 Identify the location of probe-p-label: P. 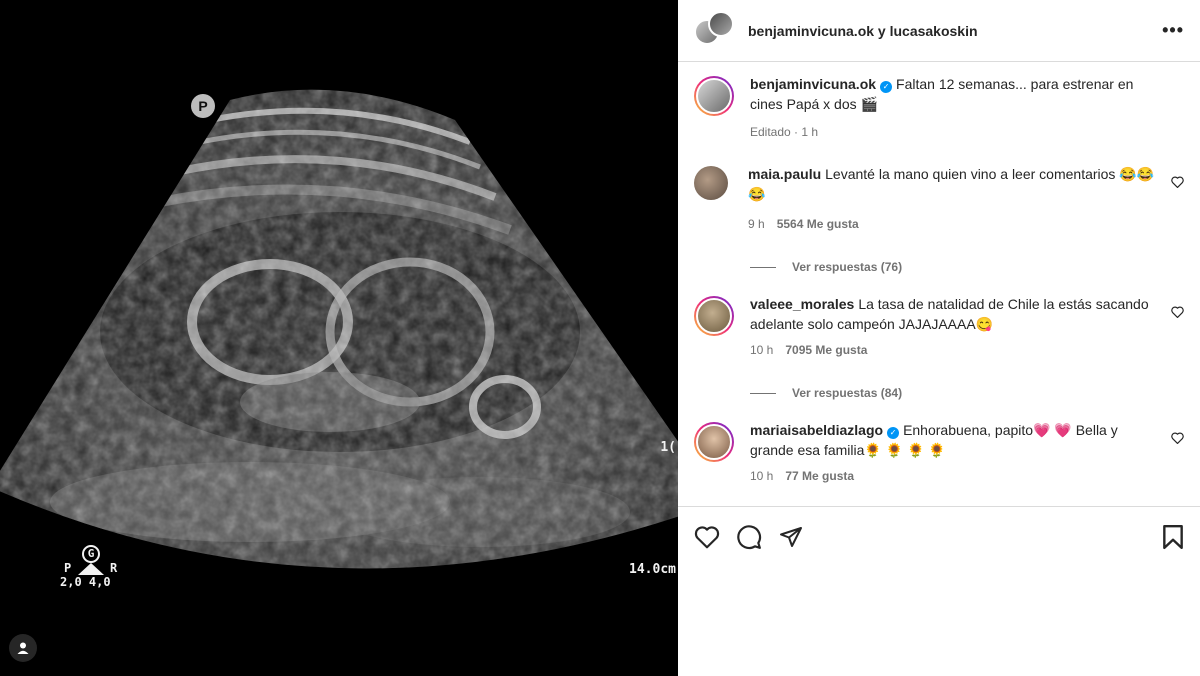
(68, 568).